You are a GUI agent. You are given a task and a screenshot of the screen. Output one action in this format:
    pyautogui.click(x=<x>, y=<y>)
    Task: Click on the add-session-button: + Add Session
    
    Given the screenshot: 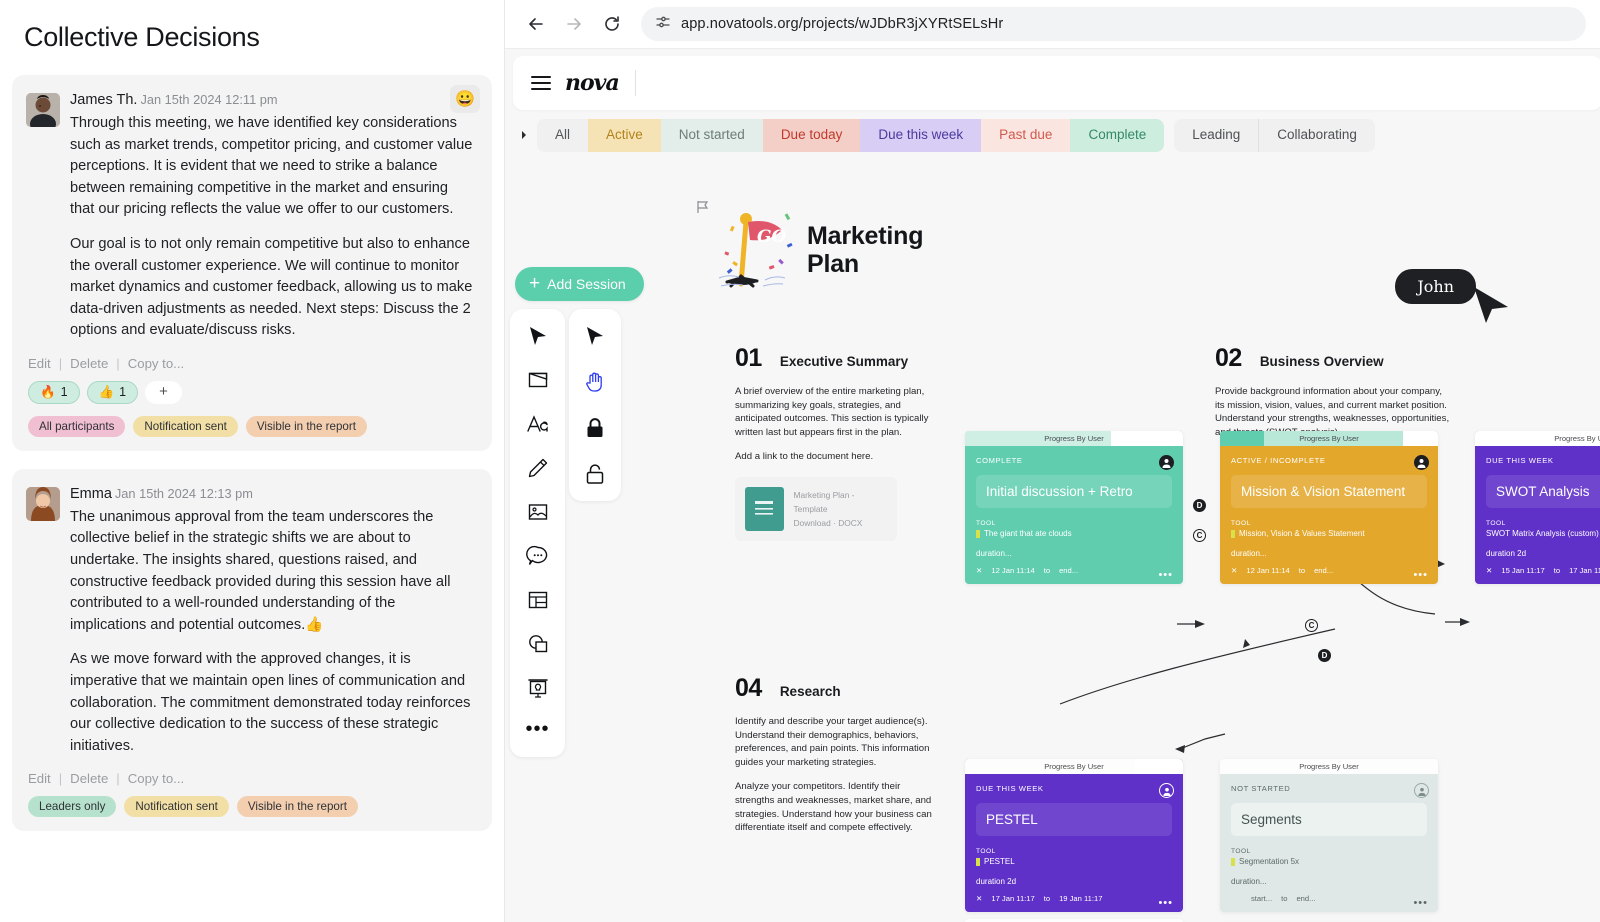 What is the action you would take?
    pyautogui.click(x=579, y=284)
    